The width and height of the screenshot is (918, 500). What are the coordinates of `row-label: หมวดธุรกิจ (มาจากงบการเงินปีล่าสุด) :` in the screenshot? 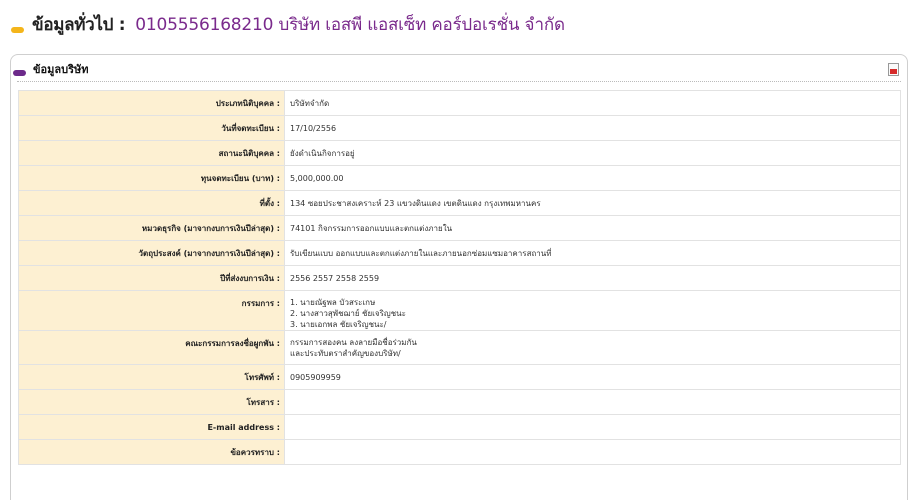 It's located at (151, 228).